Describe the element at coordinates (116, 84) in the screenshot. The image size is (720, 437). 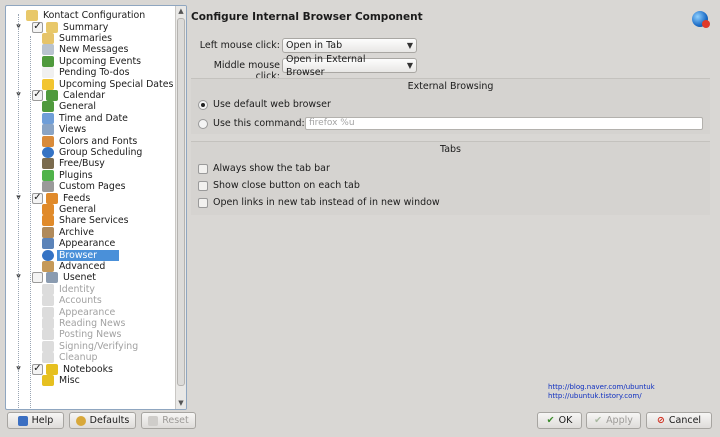
I see `tree-item-label: Upcoming Special Dates` at that location.